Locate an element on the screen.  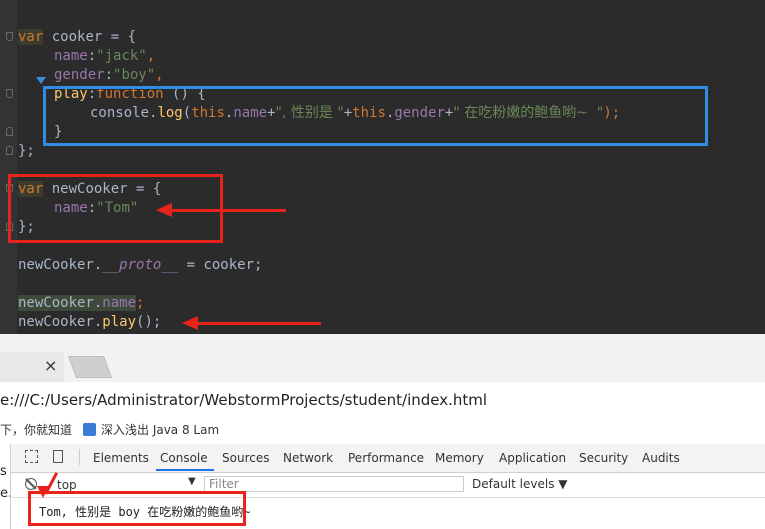
active-tab-indicator is located at coordinates (185, 470).